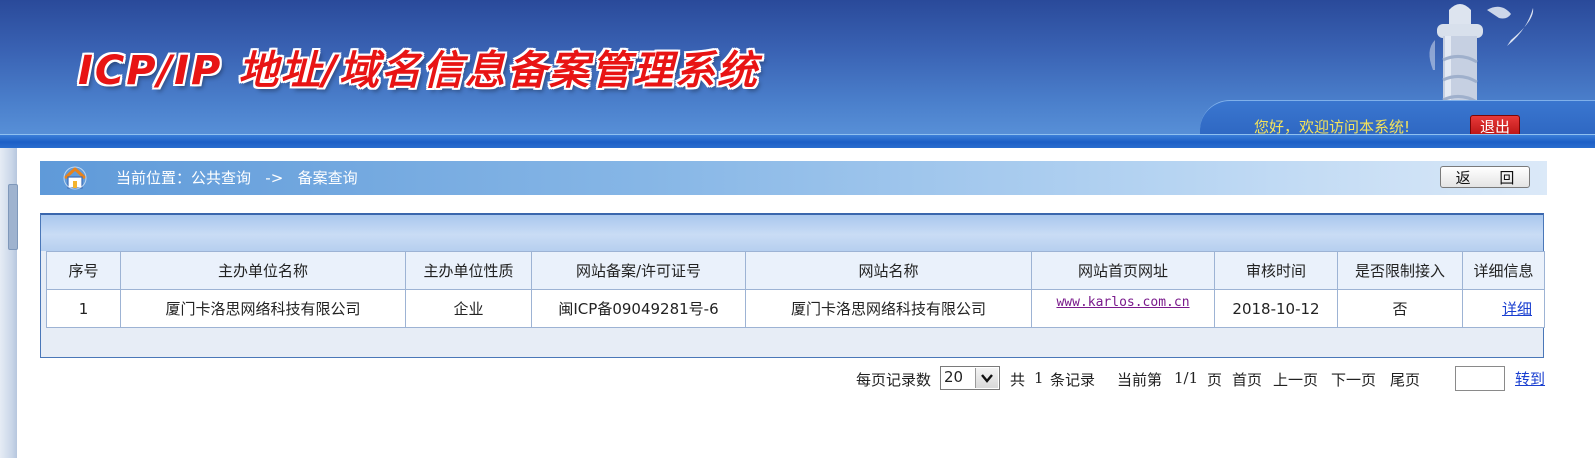 This screenshot has height=458, width=1595. Describe the element at coordinates (1247, 379) in the screenshot. I see `first-page-button: 首页` at that location.